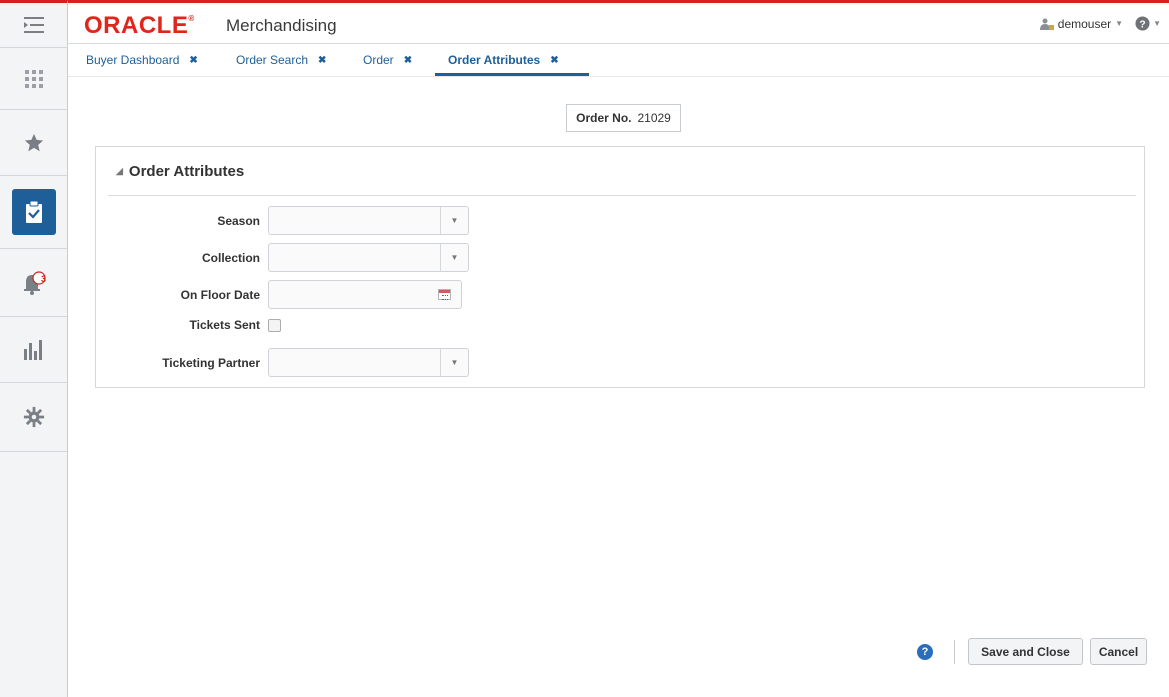 Image resolution: width=1169 pixels, height=697 pixels. What do you see at coordinates (1119, 23) in the screenshot?
I see `user-menu-chevron-icon: ▼` at bounding box center [1119, 23].